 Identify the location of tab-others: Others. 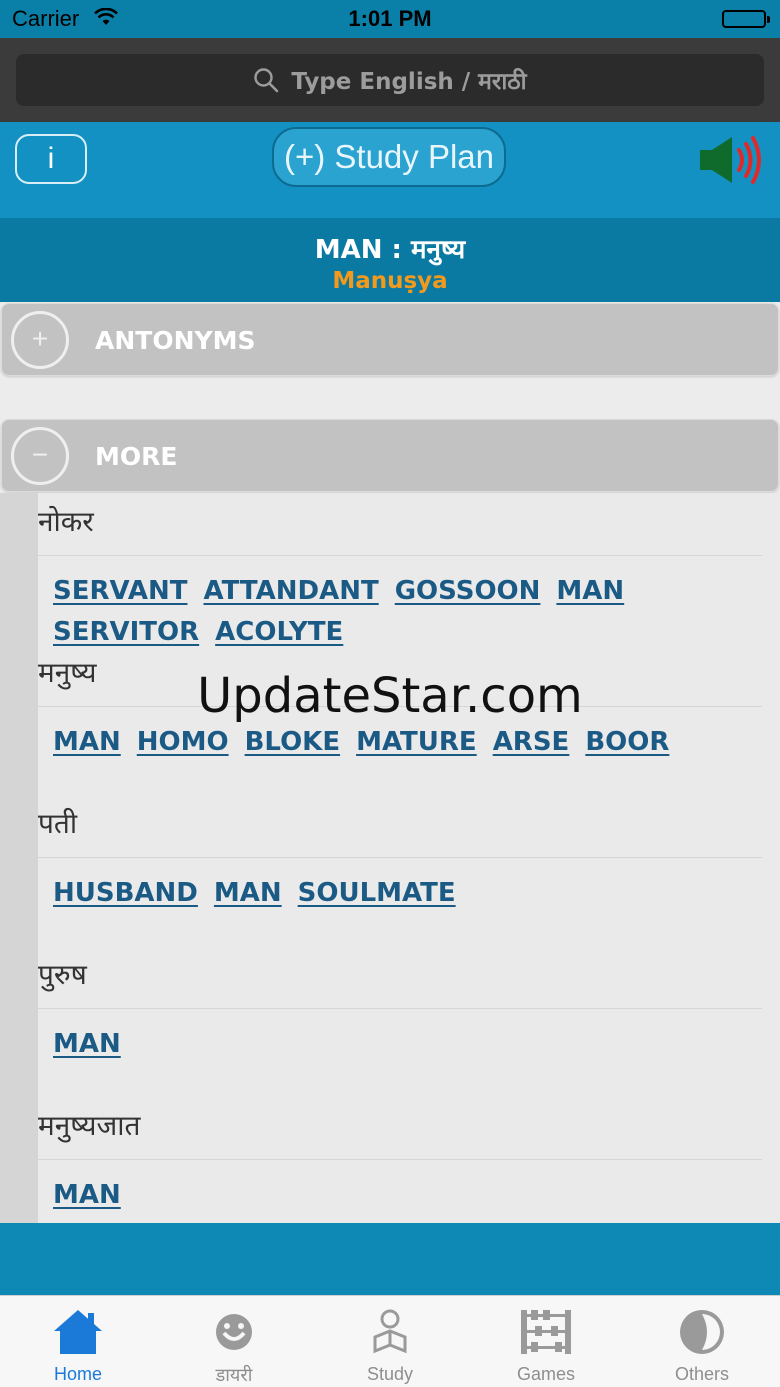
(702, 1341).